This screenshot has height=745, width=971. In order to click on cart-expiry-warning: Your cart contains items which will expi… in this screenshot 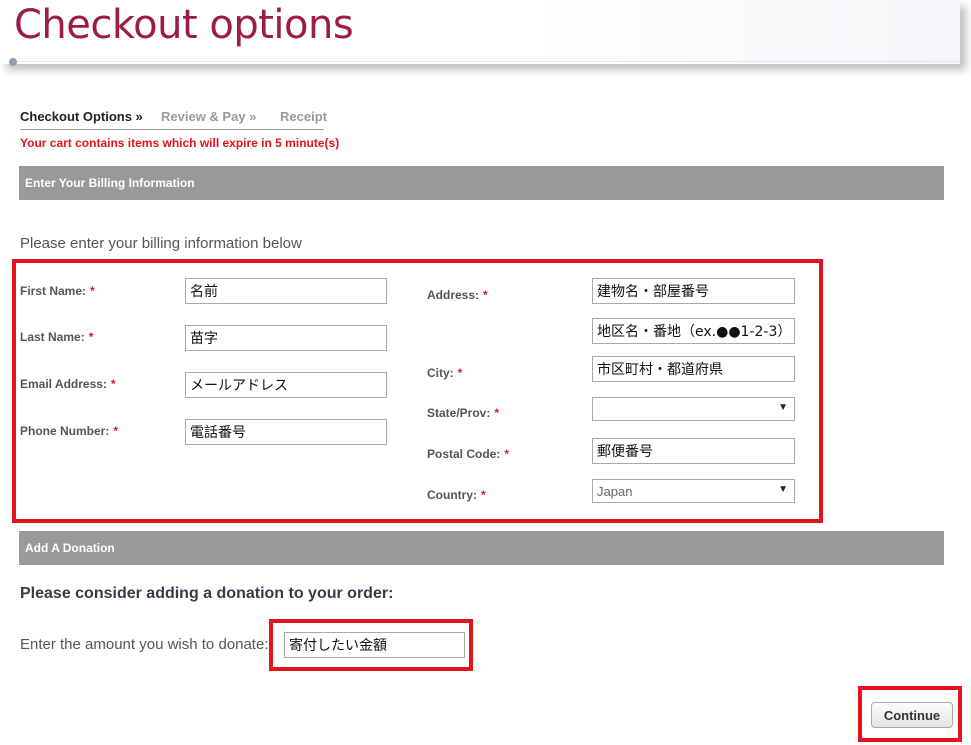, I will do `click(180, 143)`.